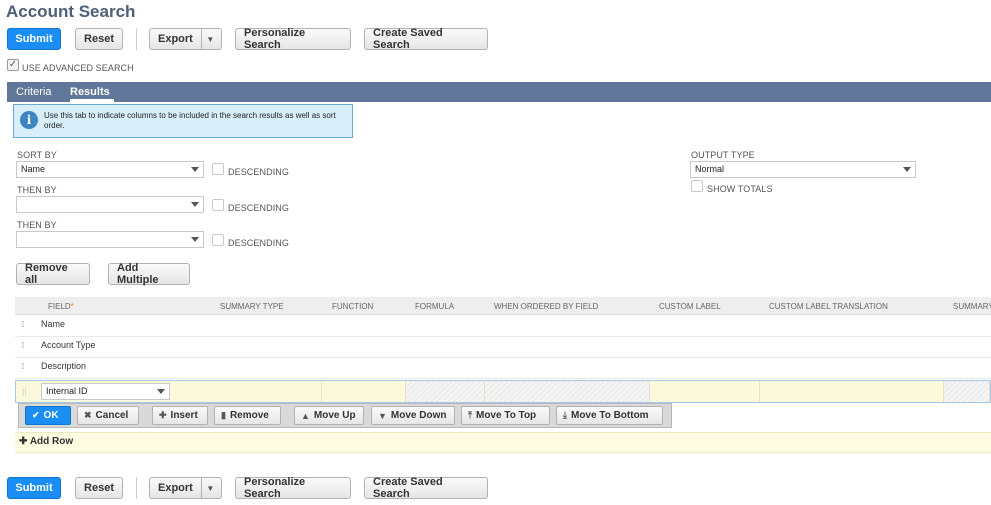 The image size is (991, 505). I want to click on submit-button-bottom: Submit, so click(34, 488).